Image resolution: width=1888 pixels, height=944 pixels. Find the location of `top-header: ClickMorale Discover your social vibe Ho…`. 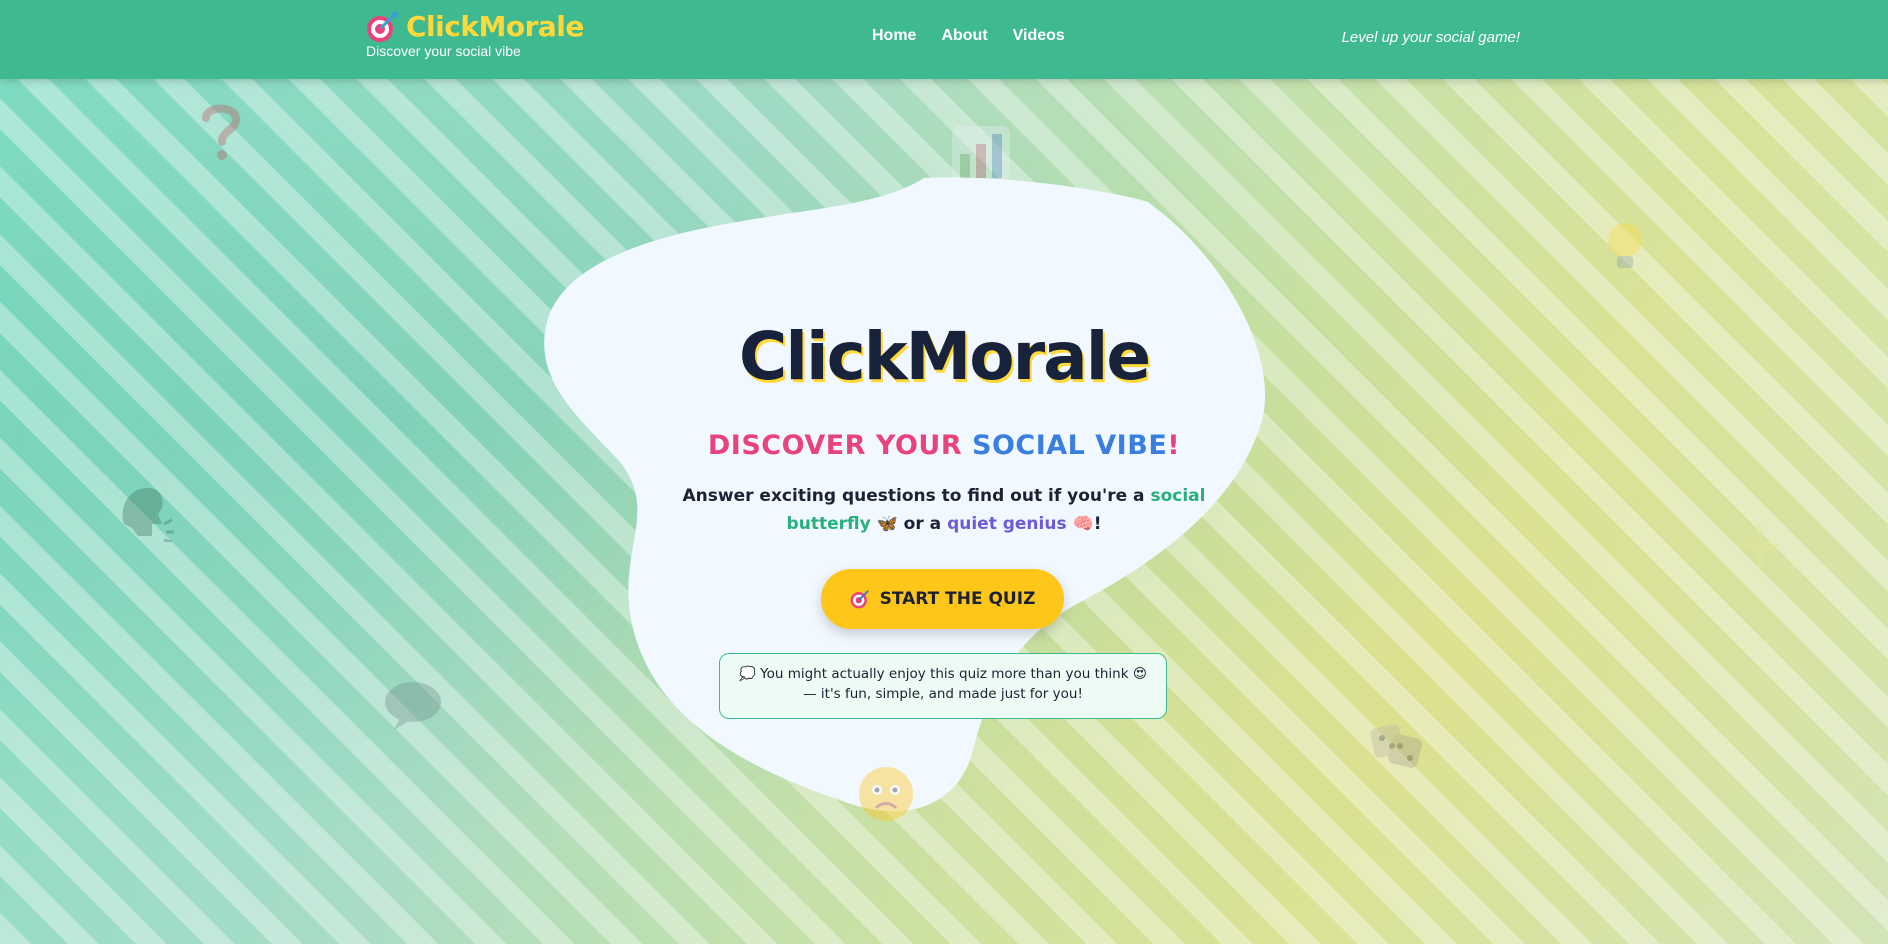

top-header: ClickMorale Discover your social vibe Ho… is located at coordinates (944, 39).